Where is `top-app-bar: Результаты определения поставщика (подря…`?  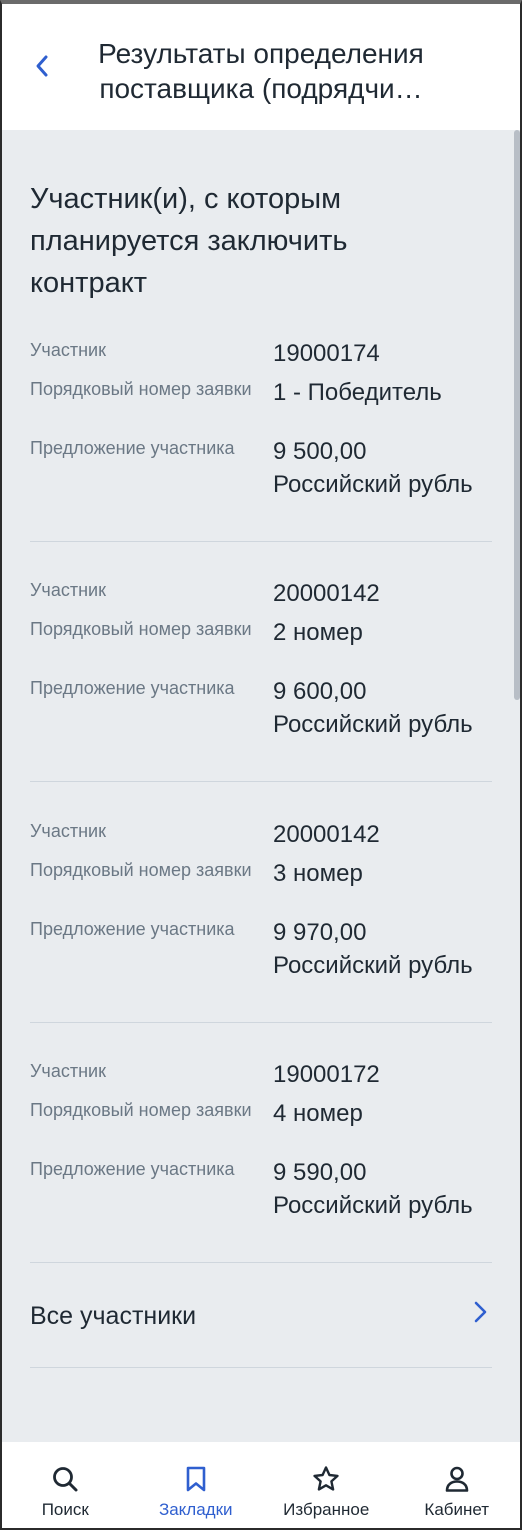
top-app-bar: Результаты определения поставщика (подря… is located at coordinates (261, 65).